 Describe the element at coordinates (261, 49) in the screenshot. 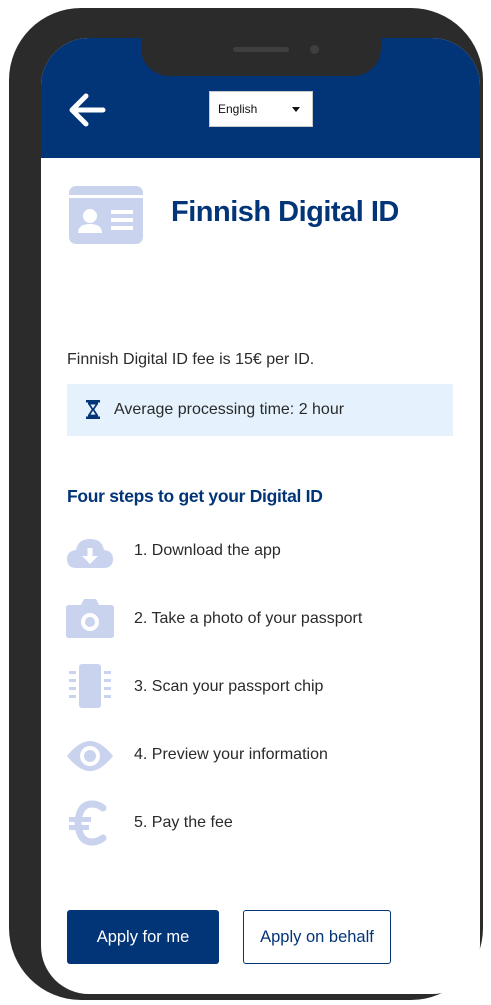

I see `speaker-grille` at that location.